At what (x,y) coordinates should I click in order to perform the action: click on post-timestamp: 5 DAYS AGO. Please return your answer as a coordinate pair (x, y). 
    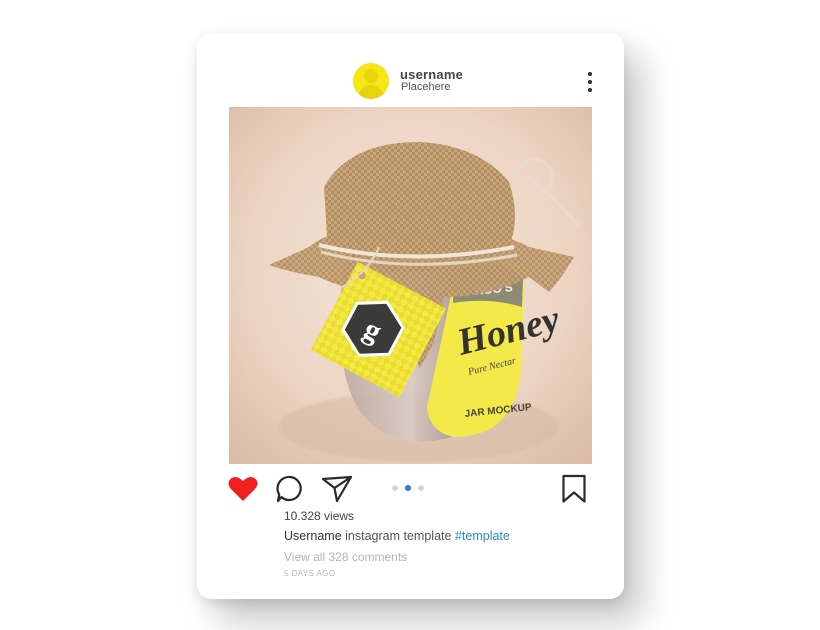
    Looking at the image, I should click on (310, 573).